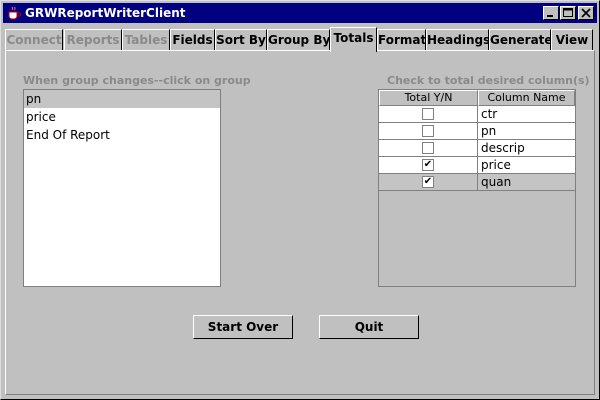 This screenshot has width=600, height=400. I want to click on tab-sort-by: Sort By, so click(241, 40).